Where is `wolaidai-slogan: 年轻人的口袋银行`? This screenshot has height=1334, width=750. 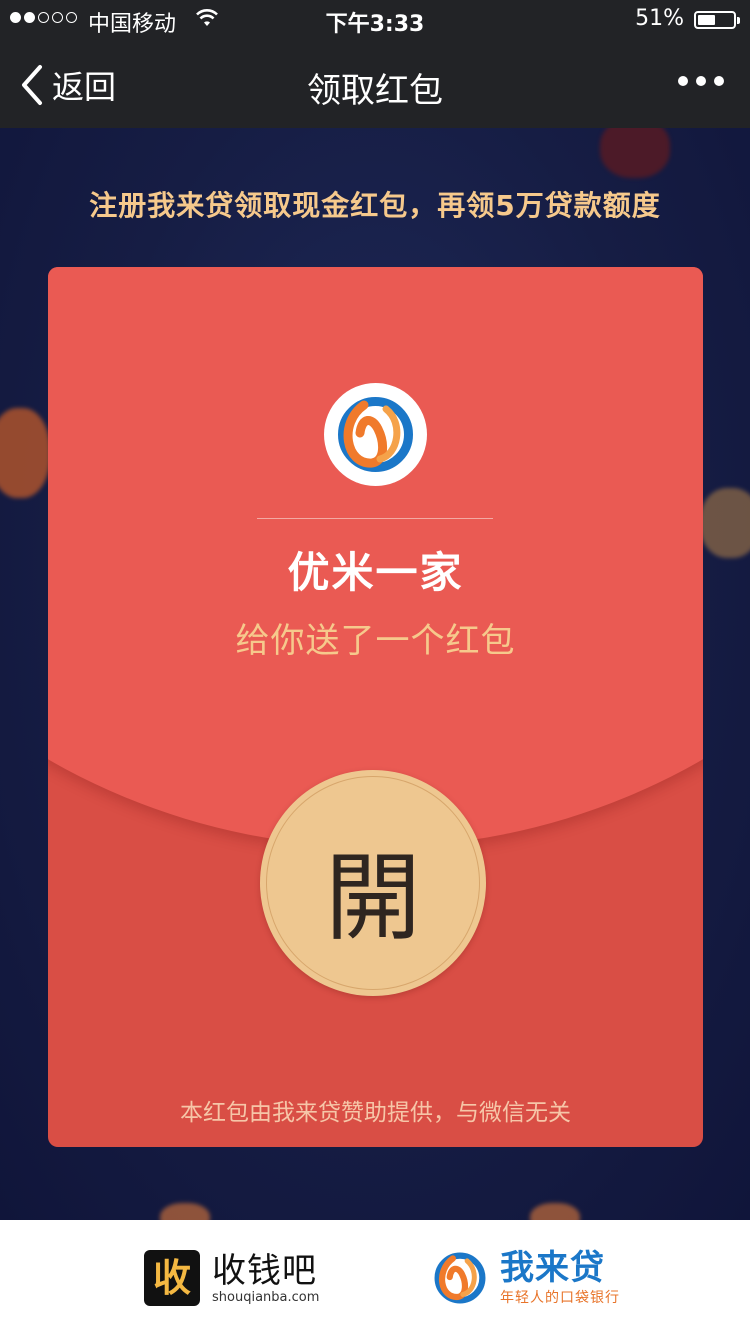
wolaidai-slogan: 年轻人的口袋银行 is located at coordinates (560, 1298).